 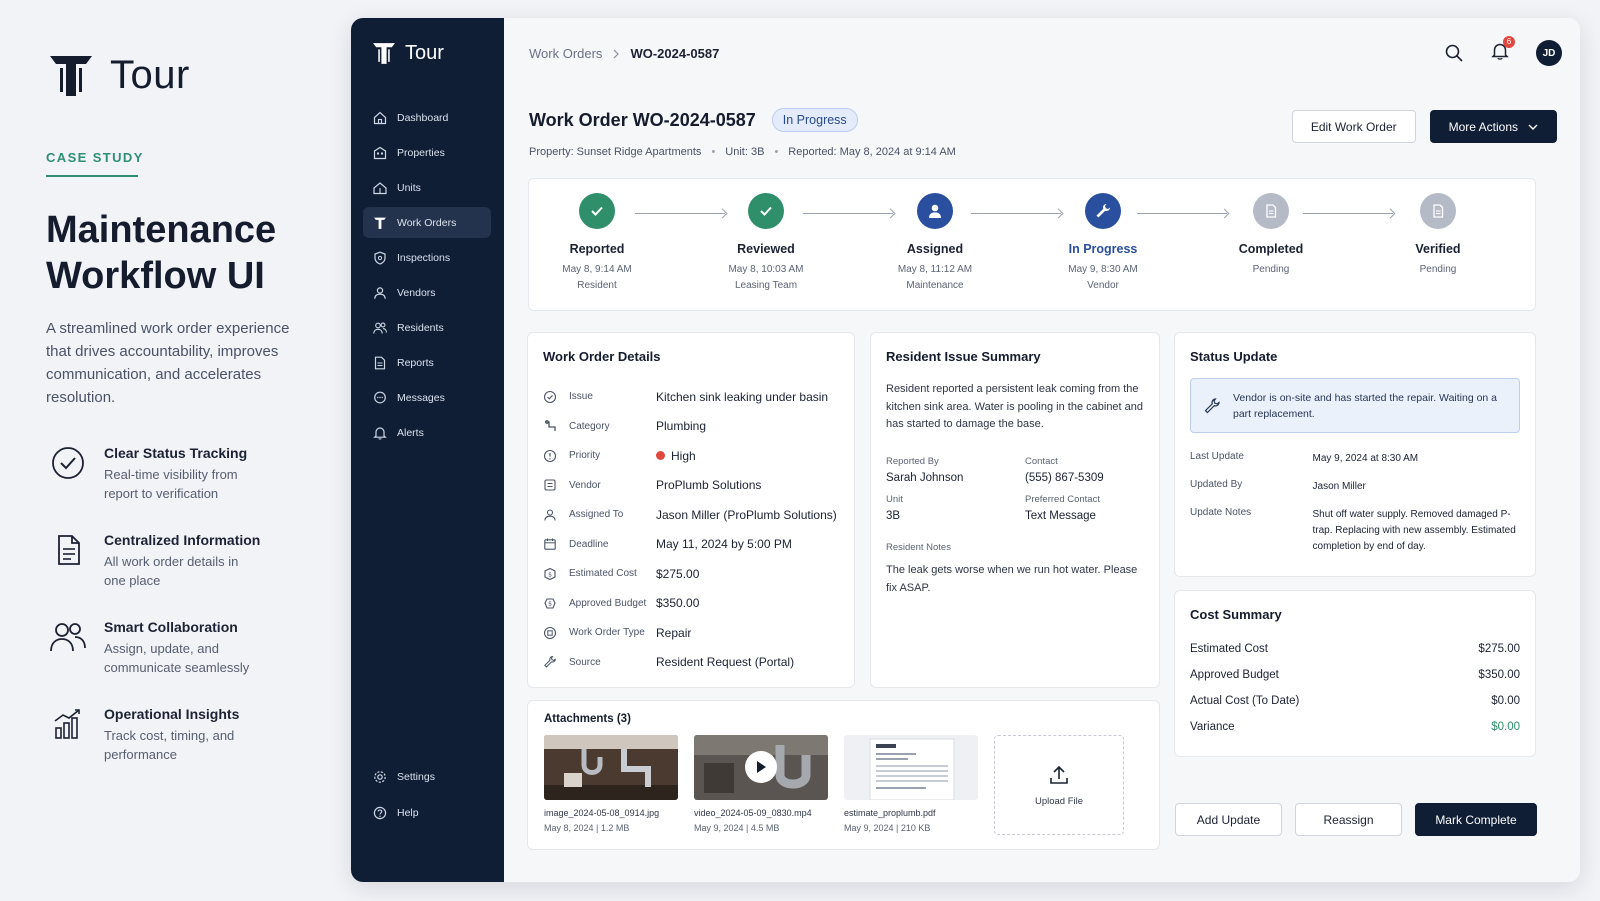 I want to click on detail-value: Repair, so click(x=674, y=632).